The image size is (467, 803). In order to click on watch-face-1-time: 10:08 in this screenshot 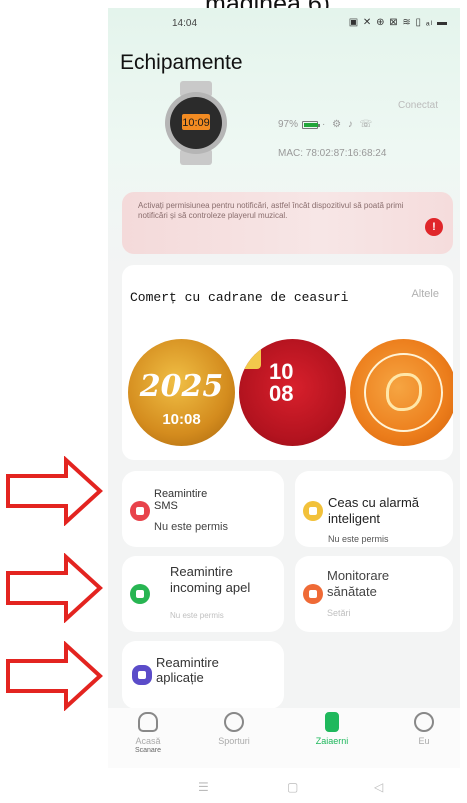, I will do `click(181, 419)`.